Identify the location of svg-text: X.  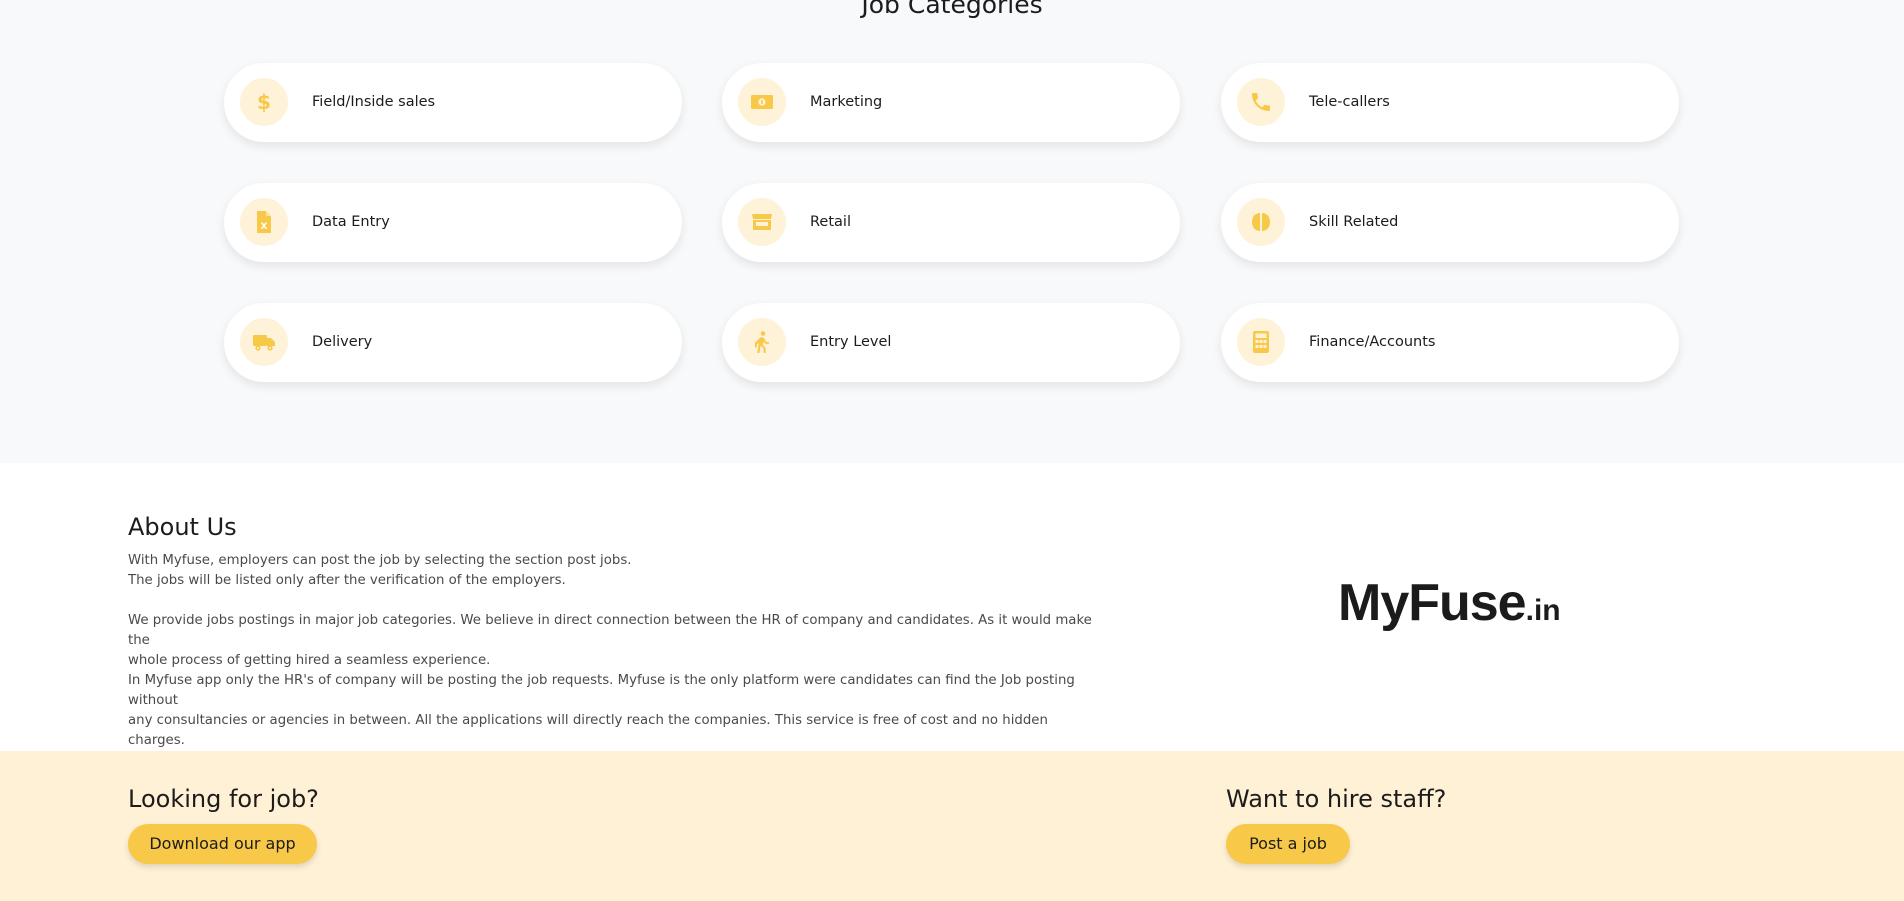
(264, 227).